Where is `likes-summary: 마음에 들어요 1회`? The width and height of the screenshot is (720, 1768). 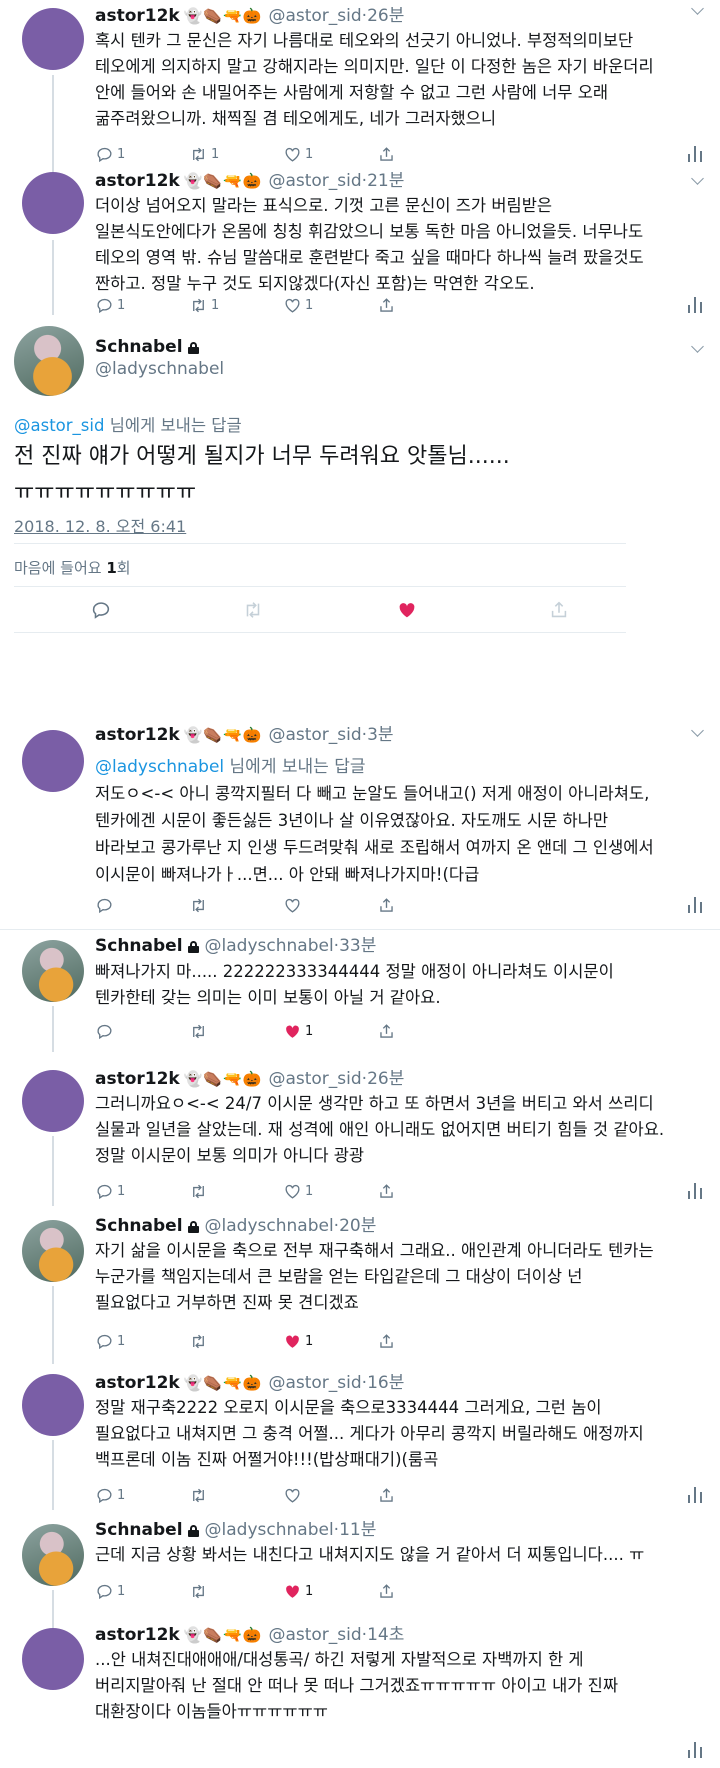 likes-summary: 마음에 들어요 1회 is located at coordinates (72, 567).